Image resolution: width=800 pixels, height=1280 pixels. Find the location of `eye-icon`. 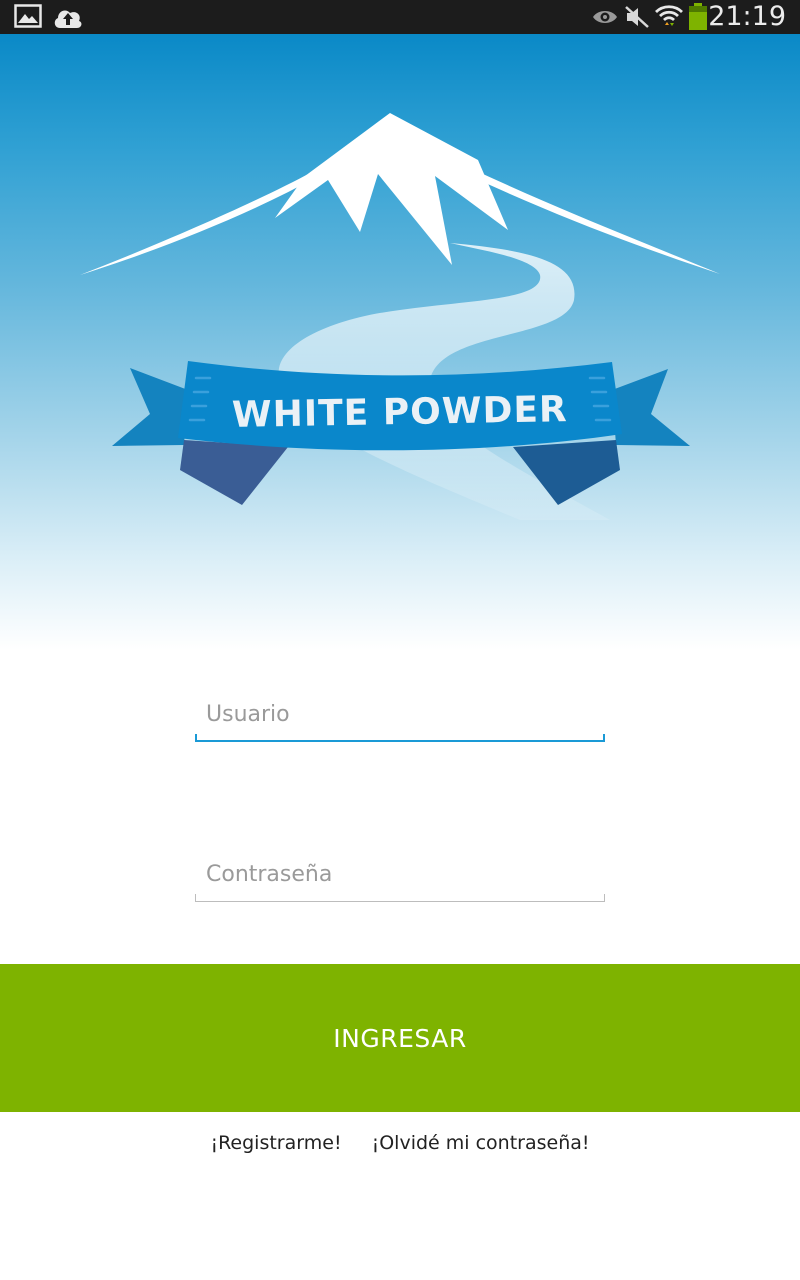

eye-icon is located at coordinates (605, 19).